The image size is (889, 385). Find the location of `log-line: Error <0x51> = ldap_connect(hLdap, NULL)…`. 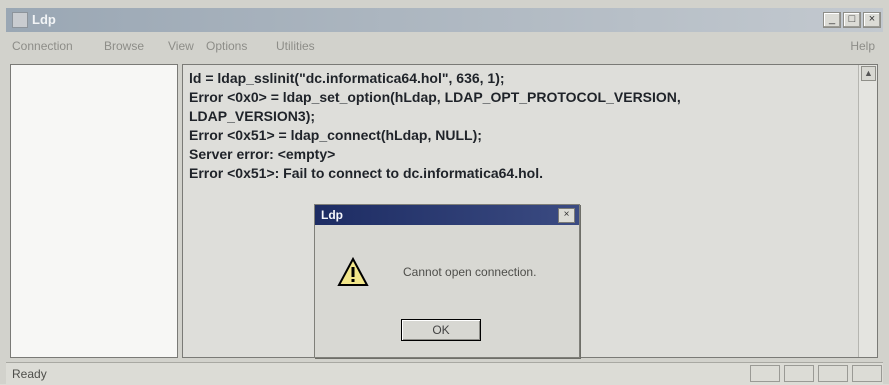

log-line: Error <0x51> = ldap_connect(hLdap, NULL)… is located at coordinates (335, 135).